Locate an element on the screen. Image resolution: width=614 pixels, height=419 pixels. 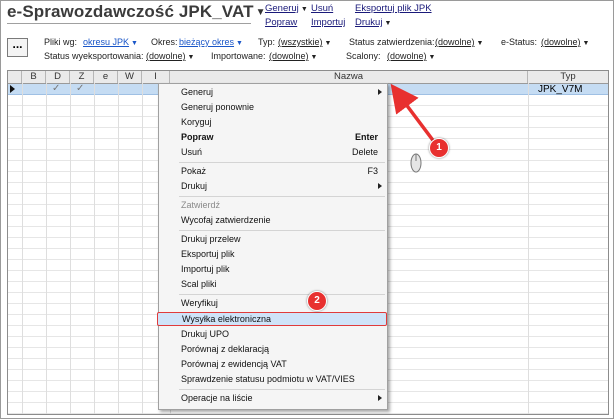
scalony-dropdown: (dowolne) ▼ is located at coordinates (411, 56).